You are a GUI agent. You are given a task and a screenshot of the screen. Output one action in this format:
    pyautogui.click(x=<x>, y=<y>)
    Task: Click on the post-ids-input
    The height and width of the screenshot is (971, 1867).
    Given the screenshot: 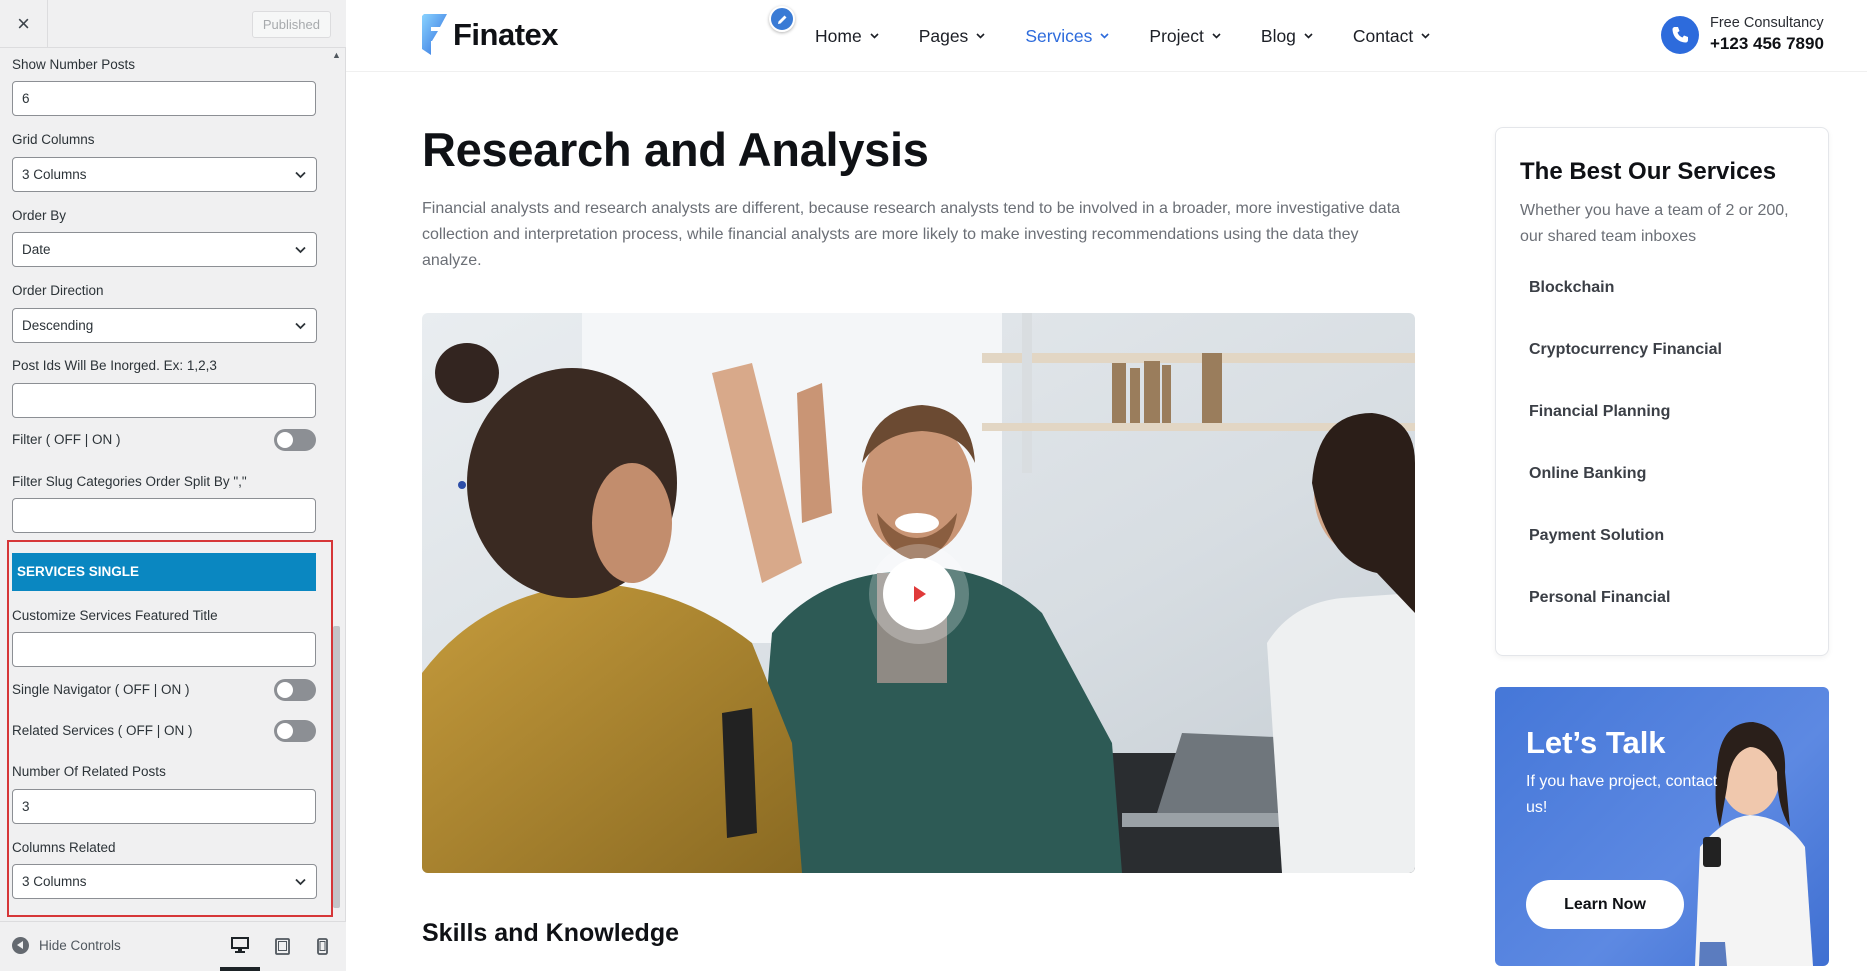 What is the action you would take?
    pyautogui.click(x=164, y=400)
    